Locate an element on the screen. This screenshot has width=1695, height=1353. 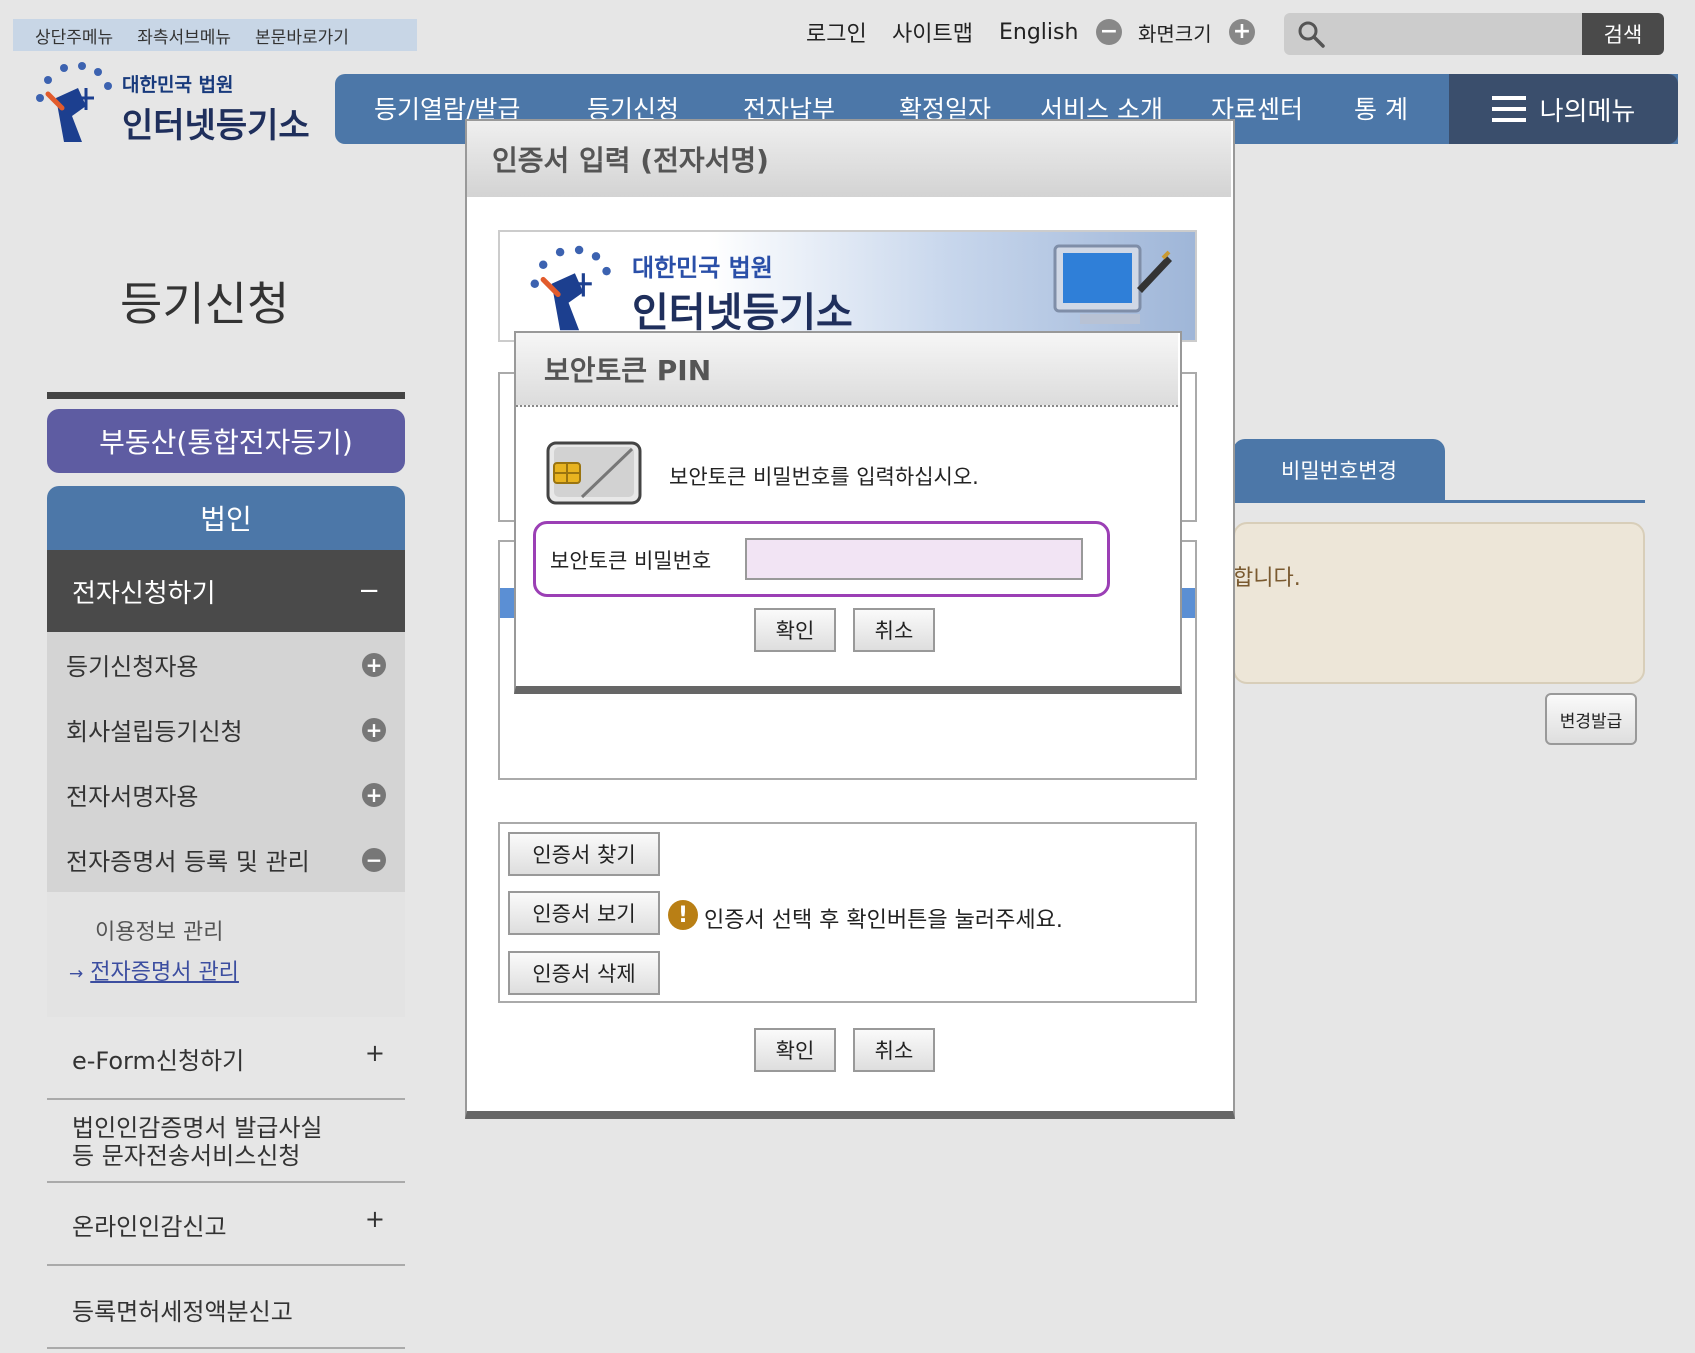
sidebar-item-label: 전자서명자용 is located at coordinates (132, 797).